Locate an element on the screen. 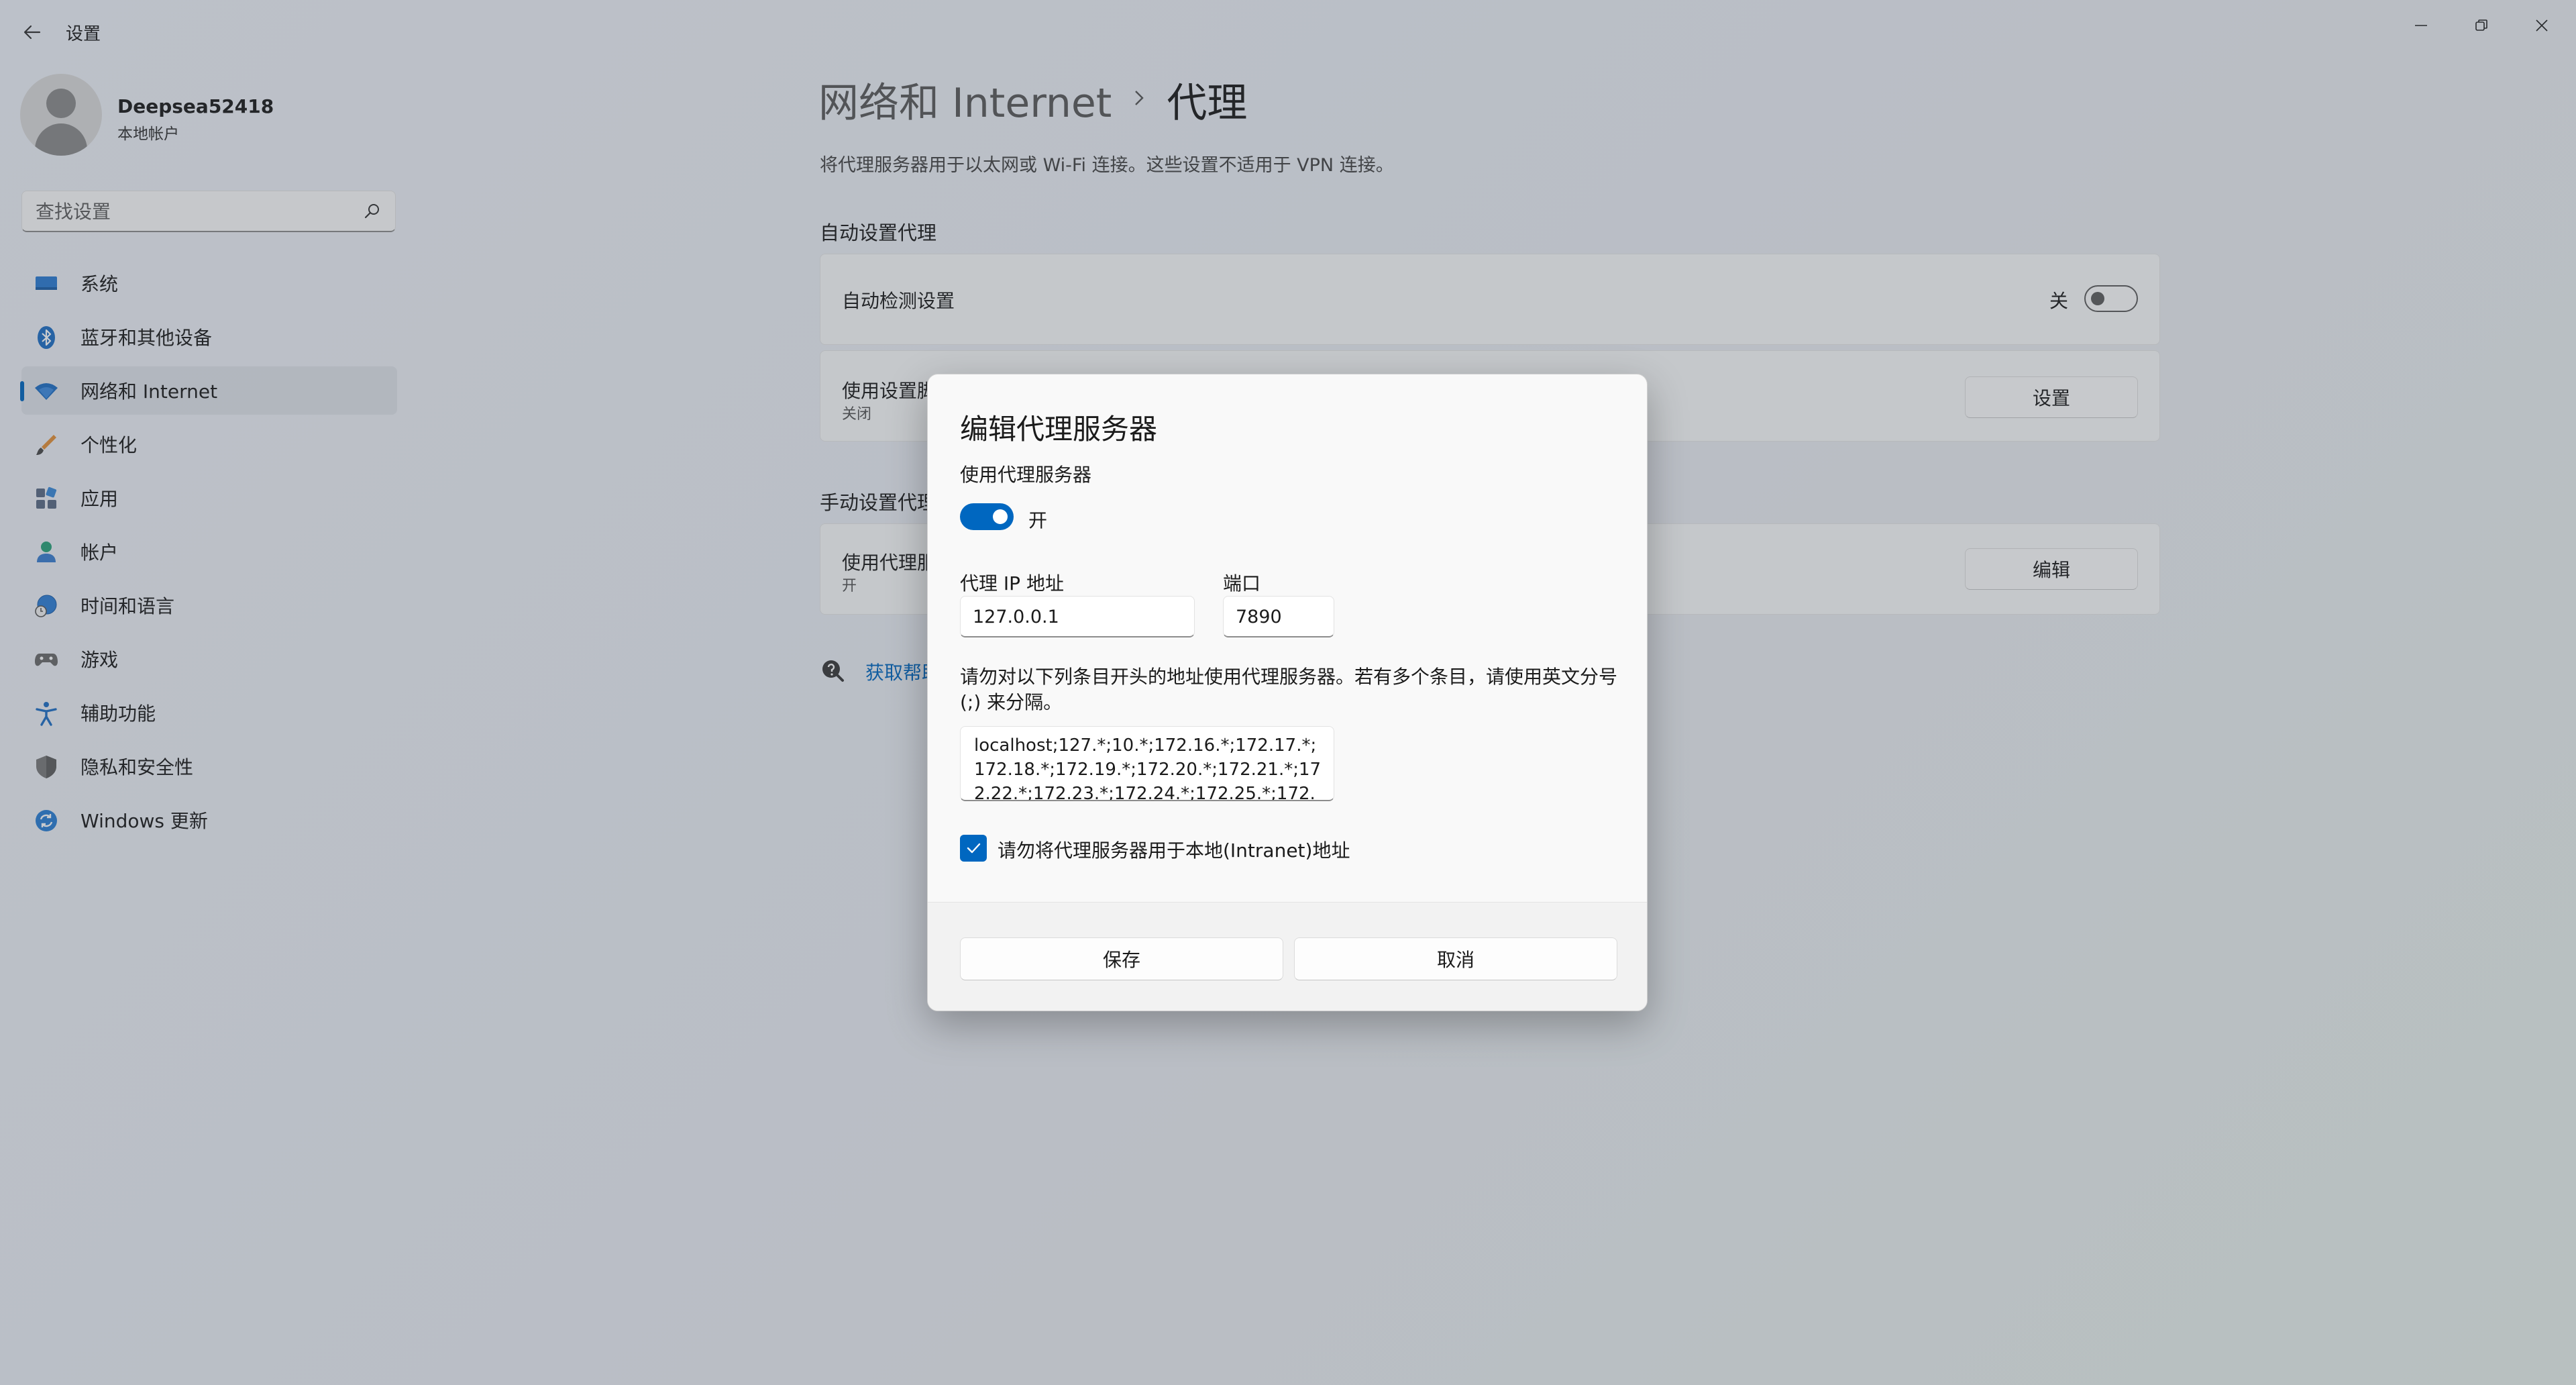 This screenshot has width=2576, height=1385. ip-input is located at coordinates (1079, 616).